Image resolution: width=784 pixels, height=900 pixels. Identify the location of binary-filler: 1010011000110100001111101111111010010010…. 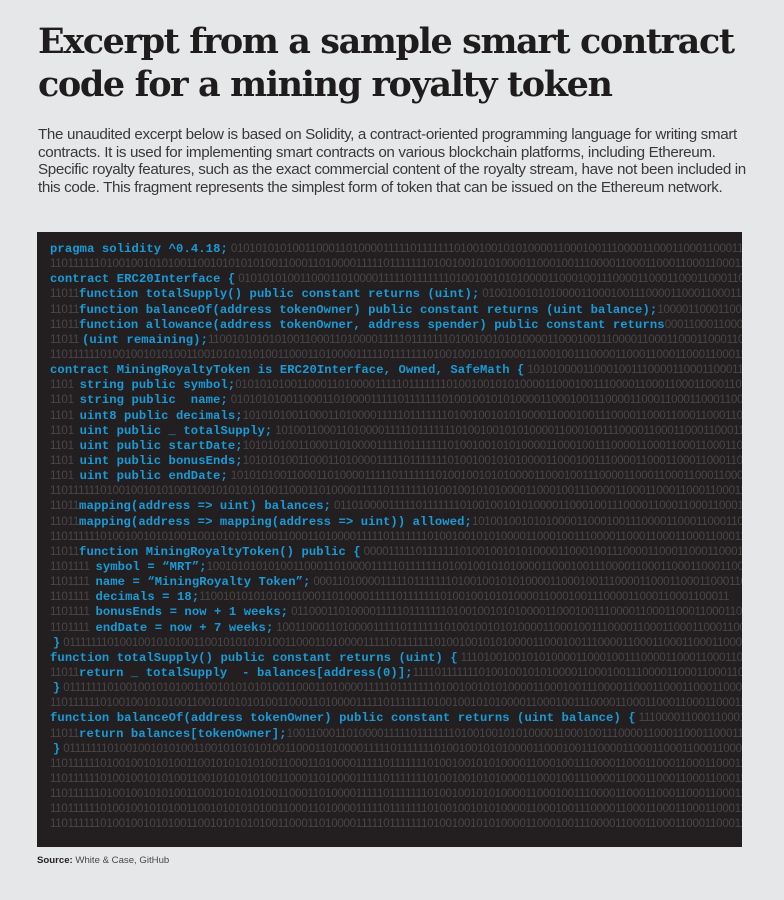
(507, 430).